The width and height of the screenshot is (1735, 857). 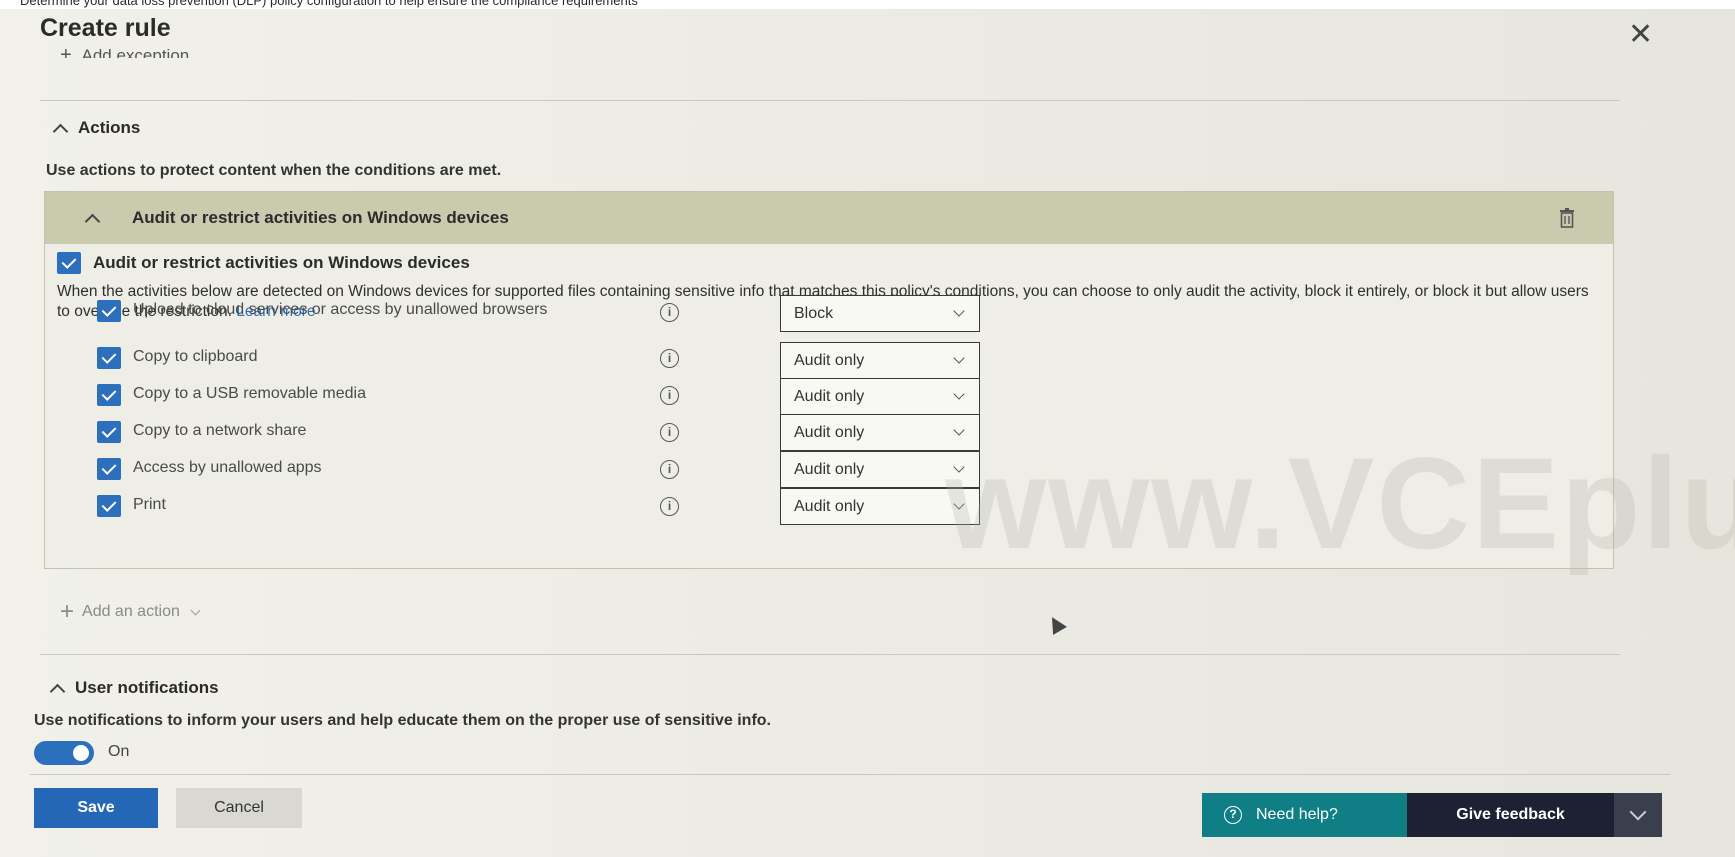 What do you see at coordinates (350, 506) in the screenshot?
I see `activity-row: Print` at bounding box center [350, 506].